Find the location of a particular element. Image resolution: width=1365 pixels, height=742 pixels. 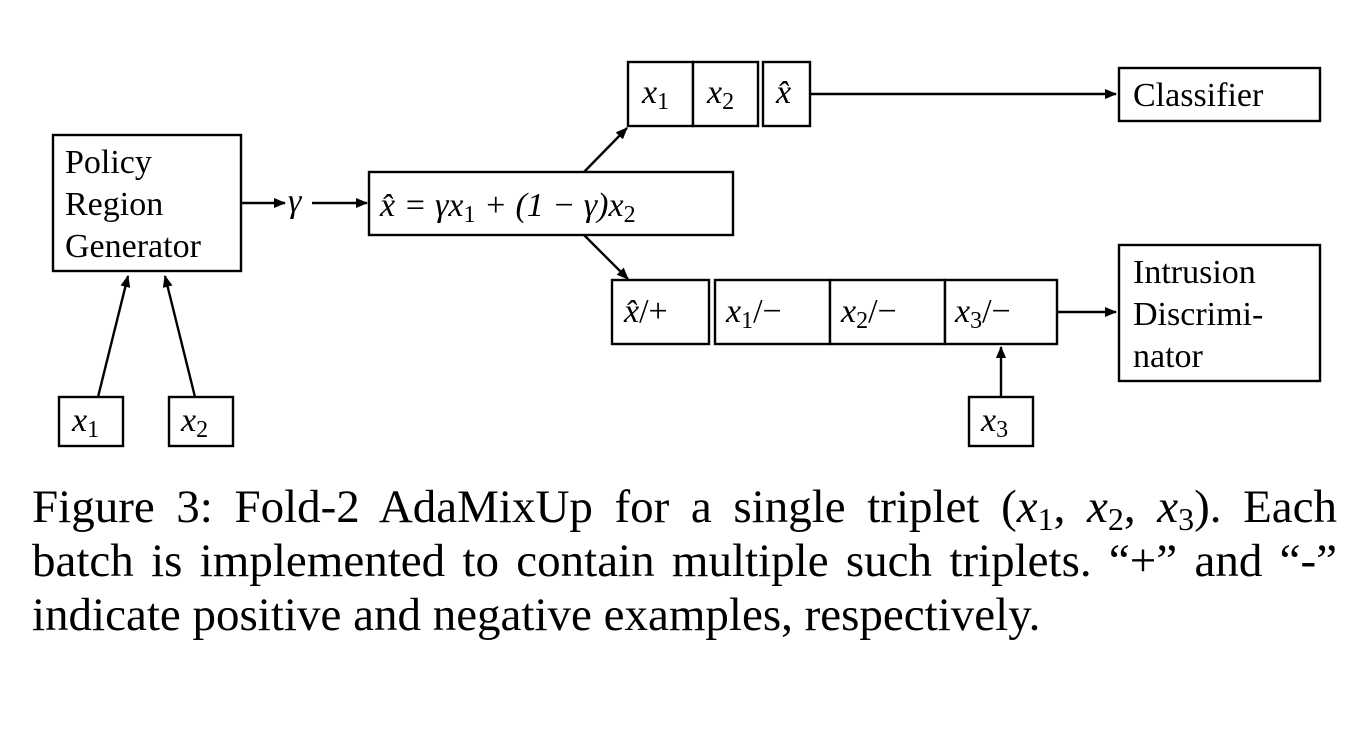

arrow-mix-to-discriminator-batch is located at coordinates (606, 257).